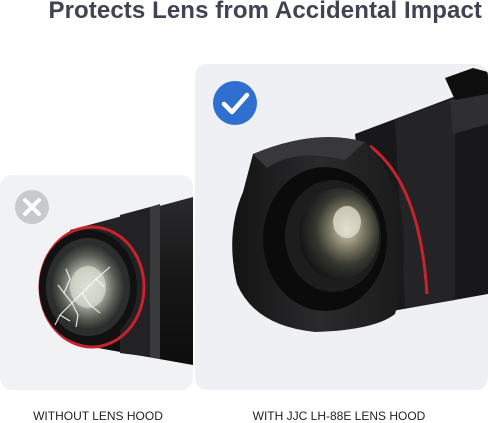 This screenshot has height=423, width=488. I want to click on with-hood-caption: WITH JJC LH-88E LENS HOOD, so click(339, 416).